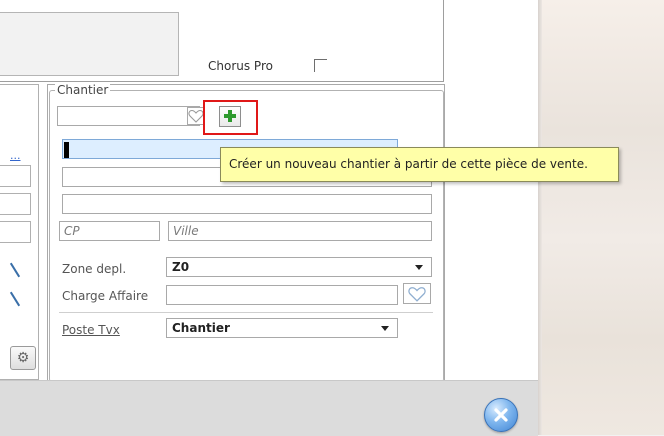 The image size is (664, 436). I want to click on section-divider, so click(246, 312).